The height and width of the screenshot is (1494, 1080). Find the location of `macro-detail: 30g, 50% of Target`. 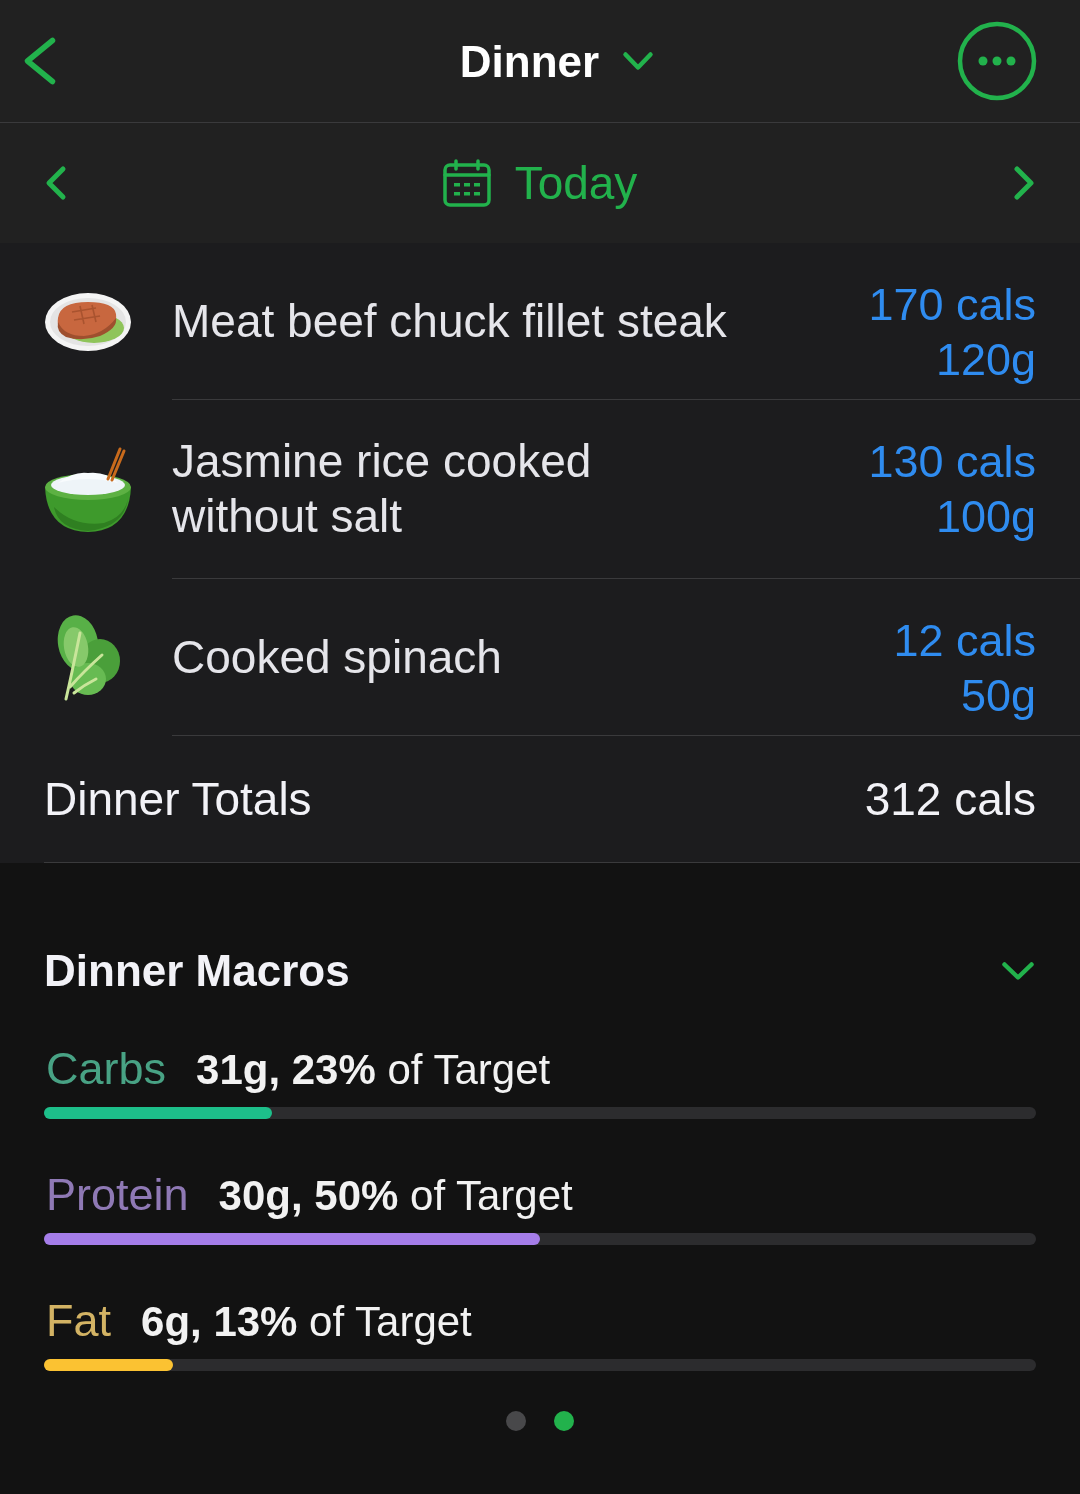

macro-detail: 30g, 50% of Target is located at coordinates (395, 1196).